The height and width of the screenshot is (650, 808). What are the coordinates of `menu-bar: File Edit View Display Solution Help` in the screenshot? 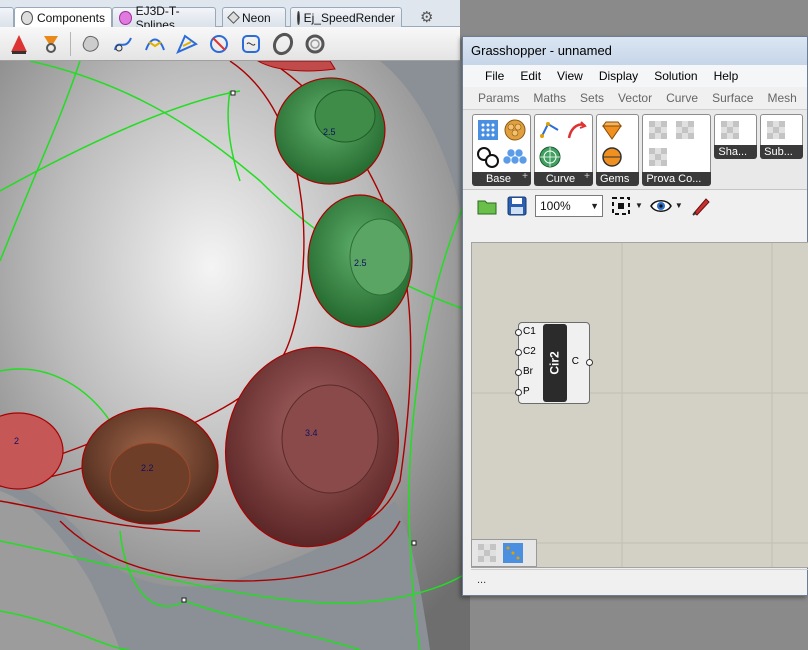 It's located at (635, 76).